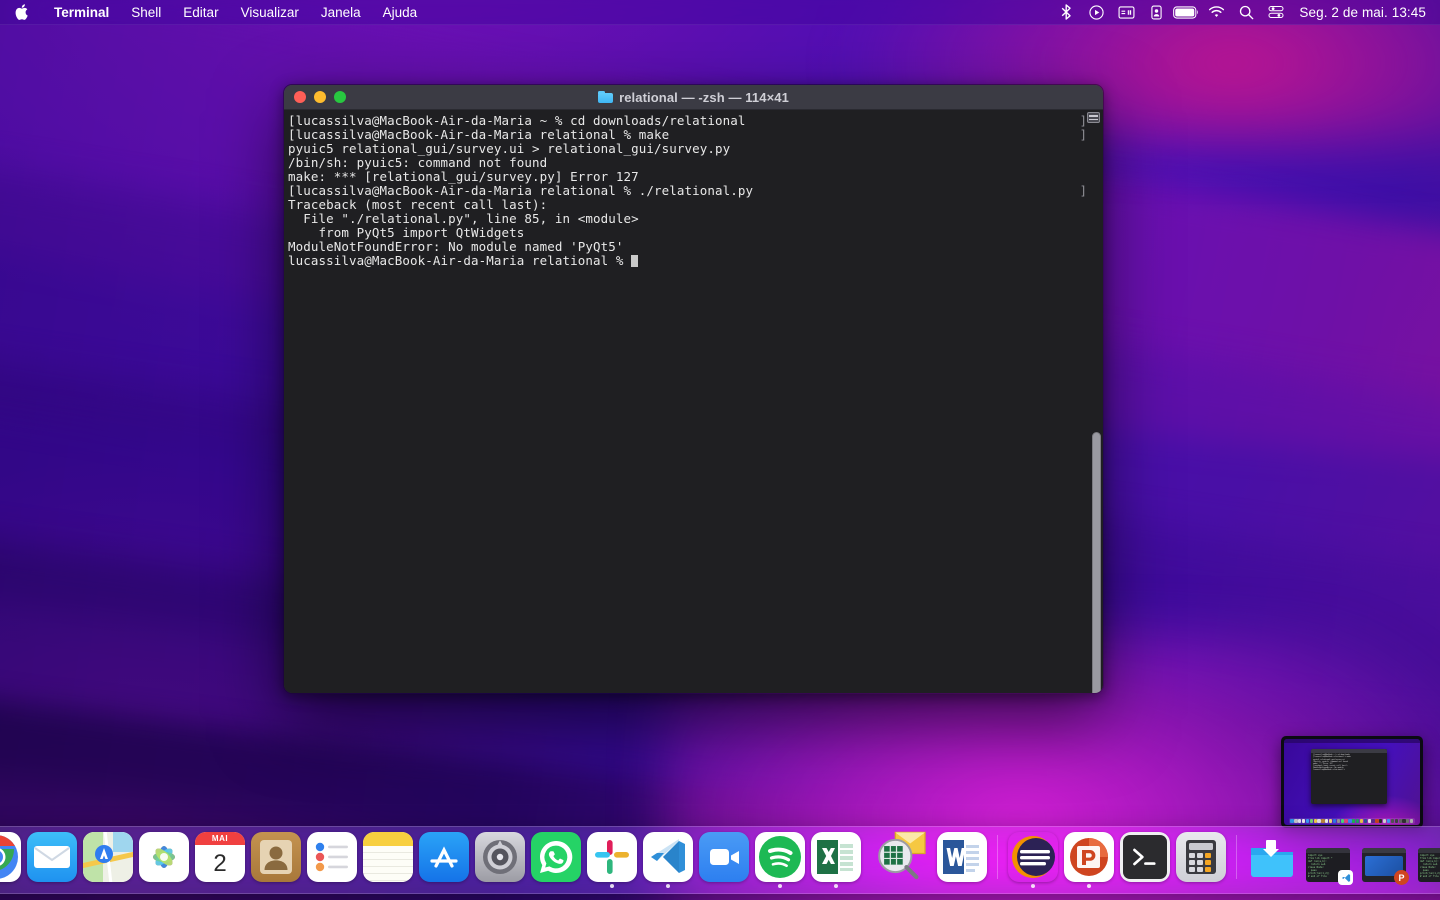  What do you see at coordinates (400, 12) in the screenshot?
I see `menu-item-ajuda: Ajuda` at bounding box center [400, 12].